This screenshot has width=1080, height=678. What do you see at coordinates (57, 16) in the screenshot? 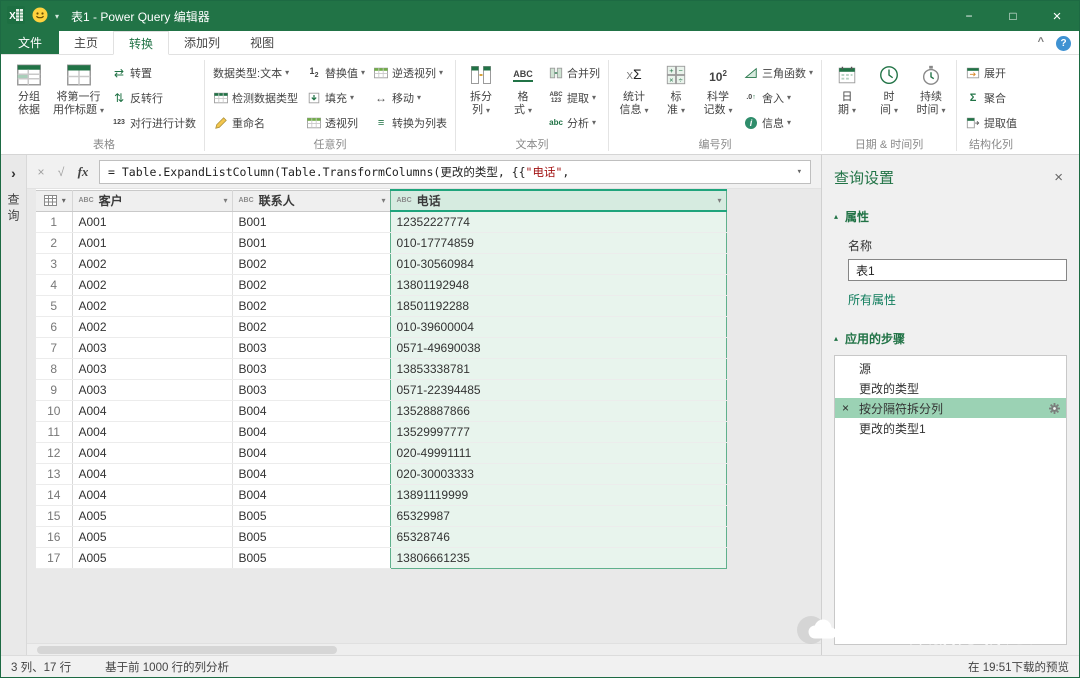
I see `quick-access-dropdown-icon: ▾` at bounding box center [57, 16].